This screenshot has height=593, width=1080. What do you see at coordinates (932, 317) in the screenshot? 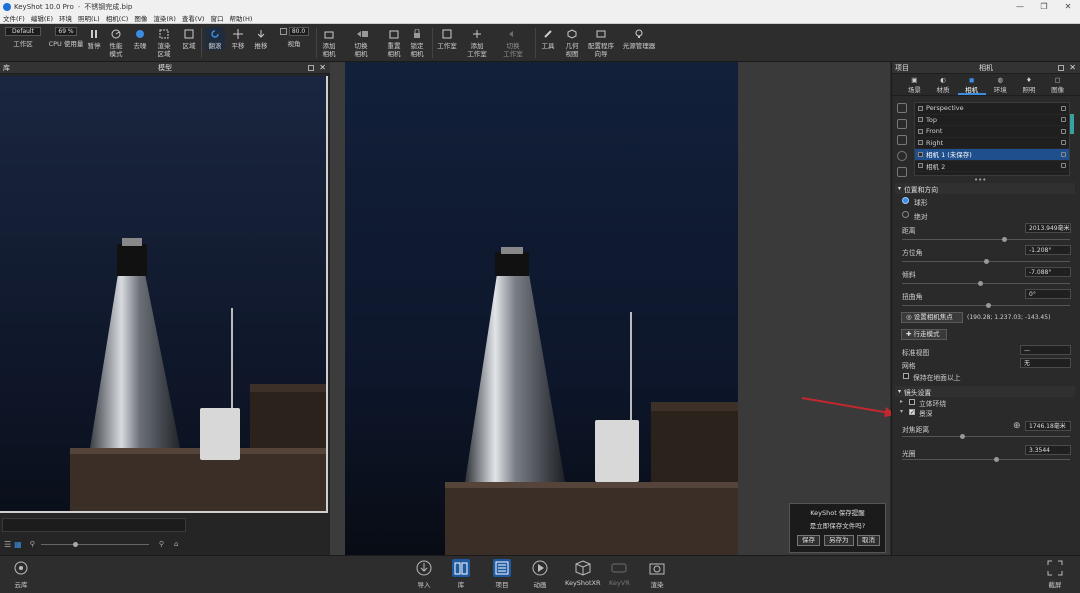
I see `set-pivot-button: ◎ 设置相机焦点` at bounding box center [932, 317].